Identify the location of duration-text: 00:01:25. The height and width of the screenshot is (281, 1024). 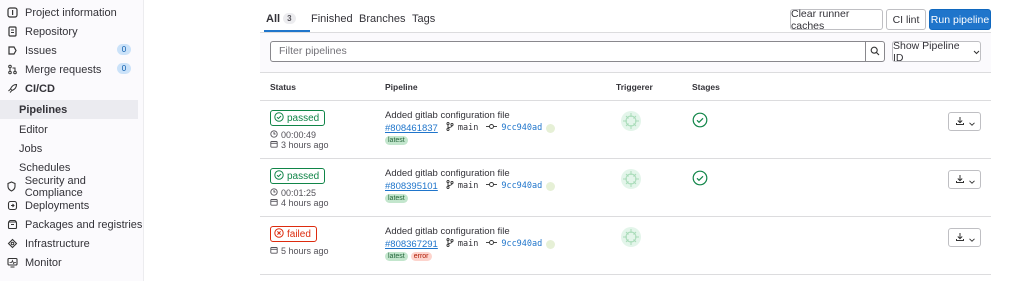
(299, 193).